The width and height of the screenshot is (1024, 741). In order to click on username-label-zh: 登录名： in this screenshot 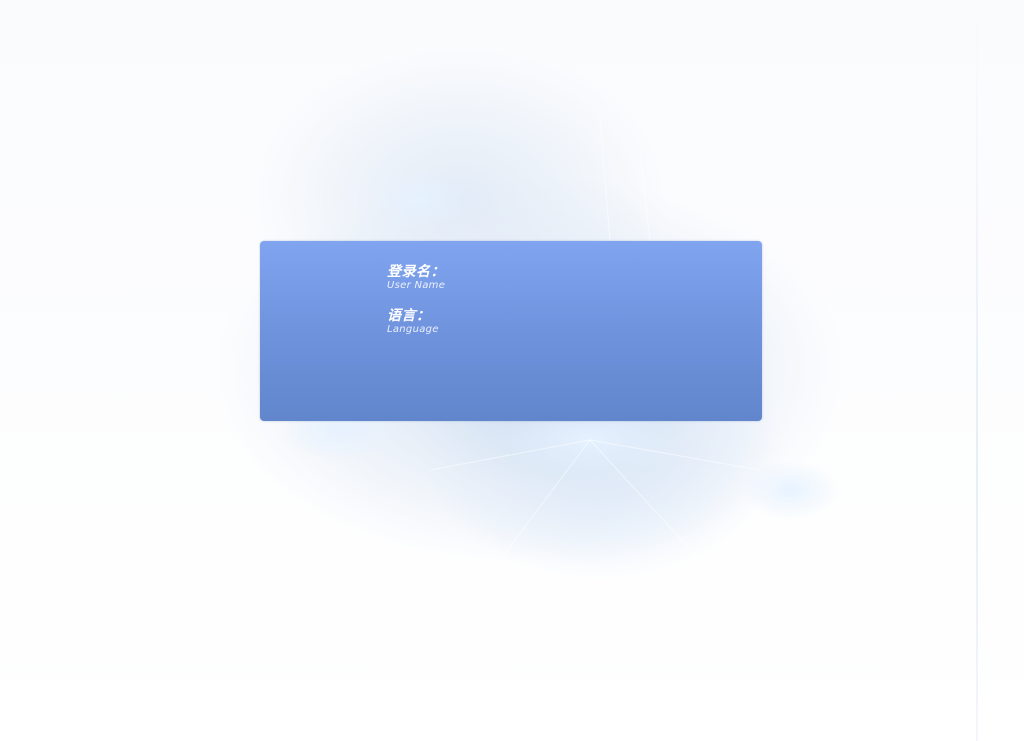, I will do `click(416, 272)`.